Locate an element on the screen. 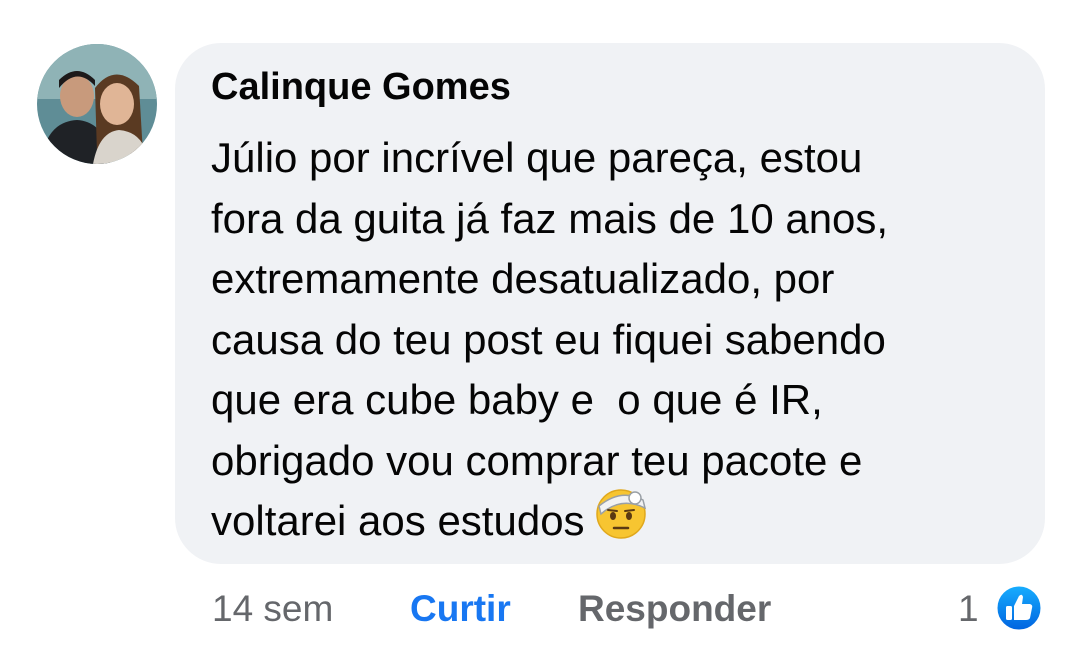 This screenshot has width=1080, height=646. comment-text-line: extremamente desatualizado, por is located at coordinates (523, 278).